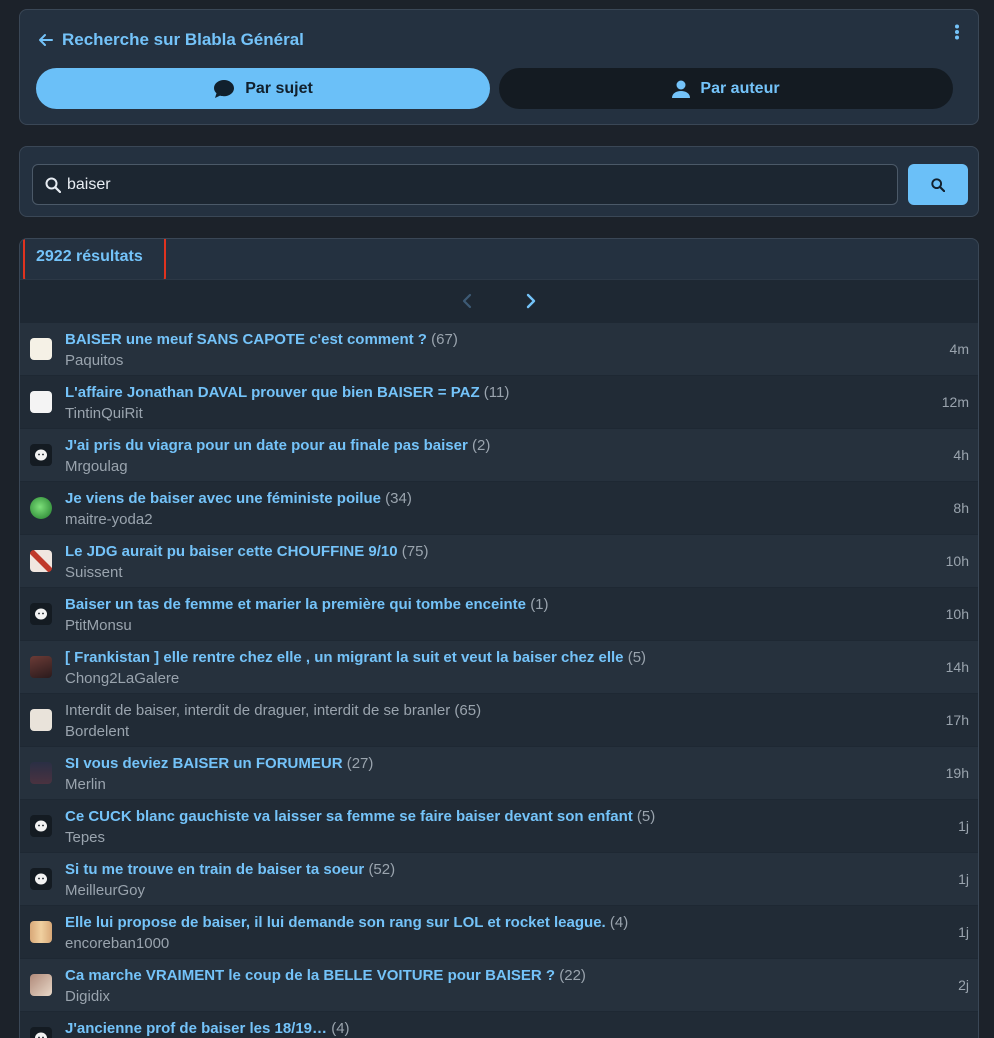 This screenshot has width=994, height=1038. I want to click on tab-by-subject: Par sujet, so click(263, 88).